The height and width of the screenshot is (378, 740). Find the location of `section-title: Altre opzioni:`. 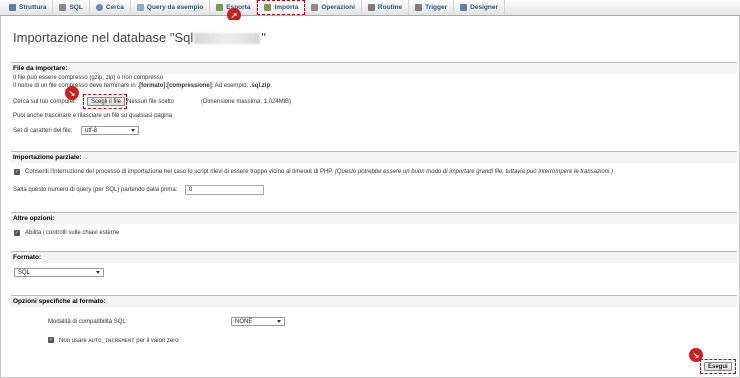

section-title: Altre opzioni: is located at coordinates (34, 218).